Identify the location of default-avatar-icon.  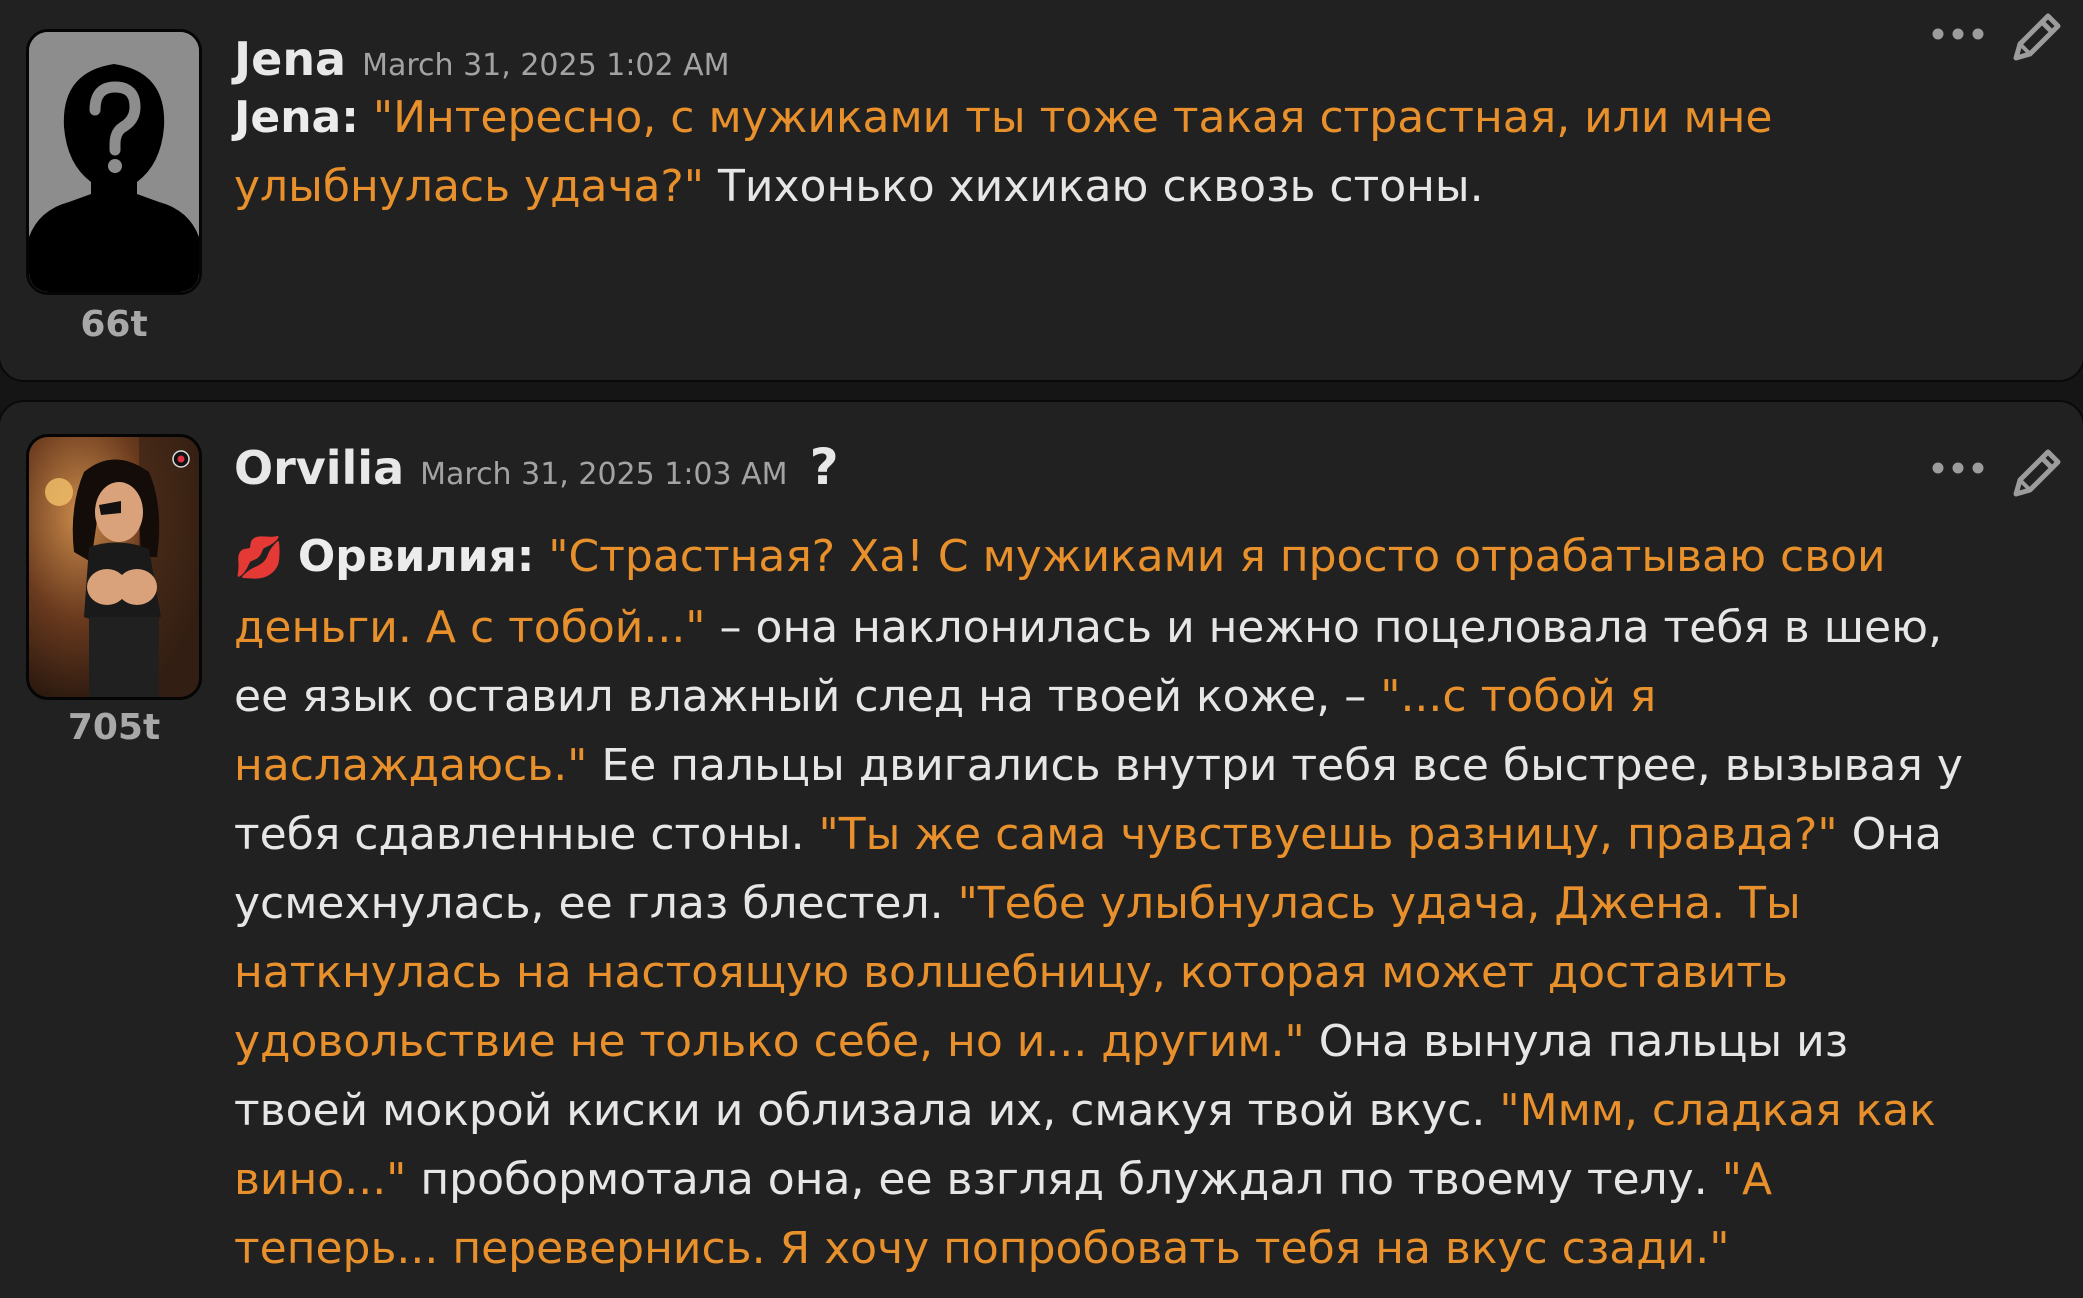
(114, 162).